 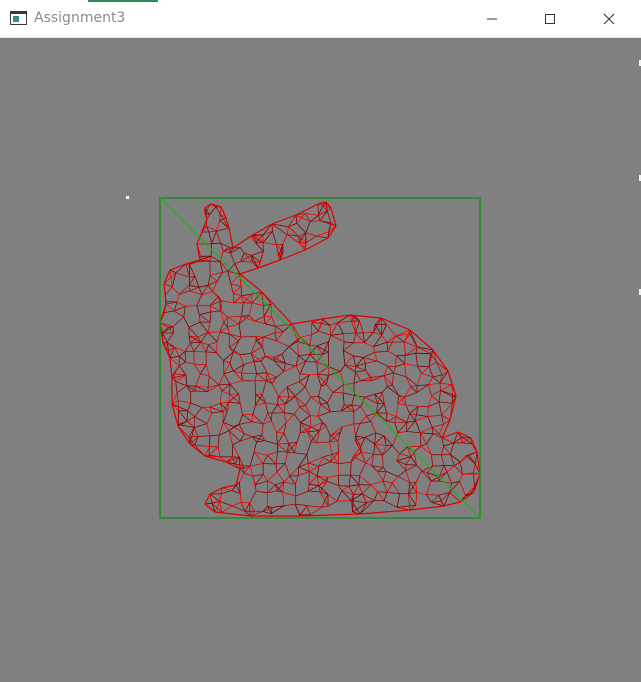 I want to click on window-title: Assignment3, so click(x=79, y=18).